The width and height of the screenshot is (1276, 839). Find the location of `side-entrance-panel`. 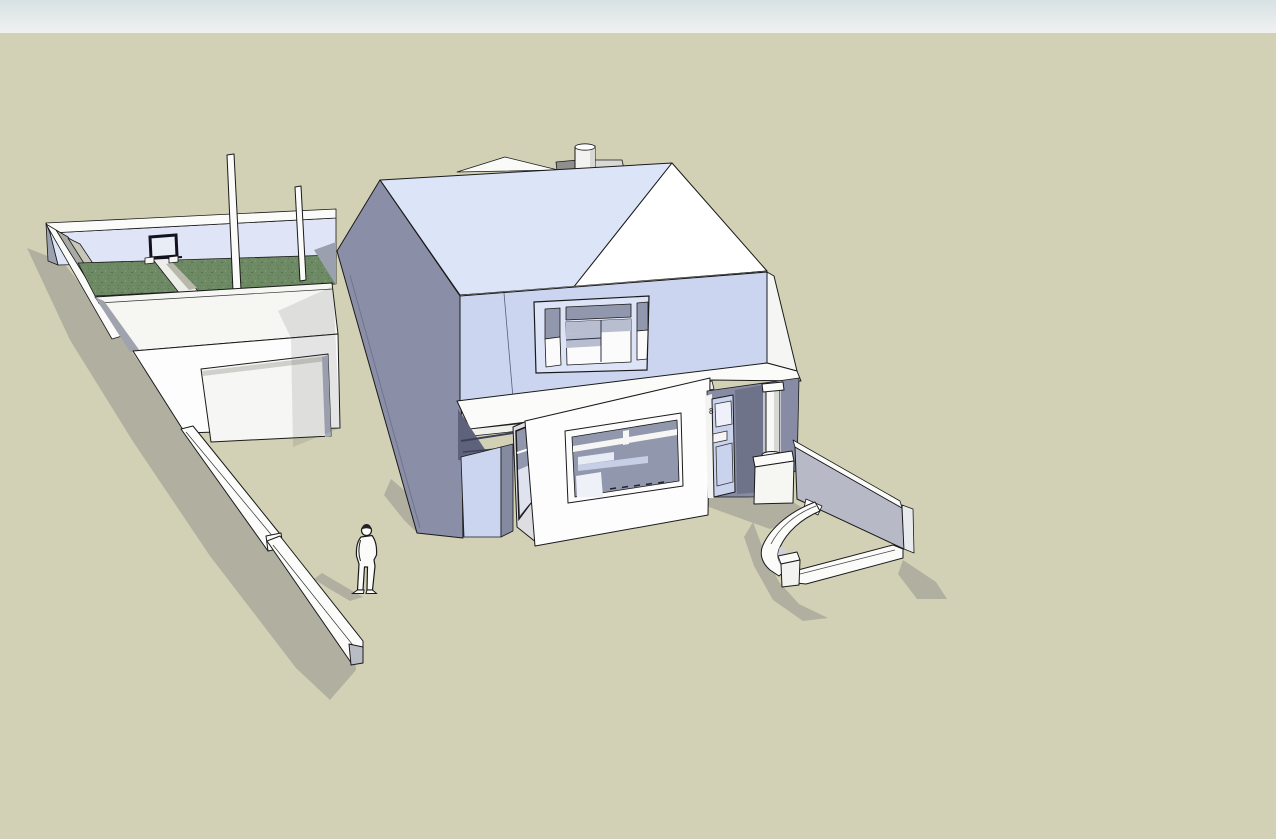

side-entrance-panel is located at coordinates (481, 492).